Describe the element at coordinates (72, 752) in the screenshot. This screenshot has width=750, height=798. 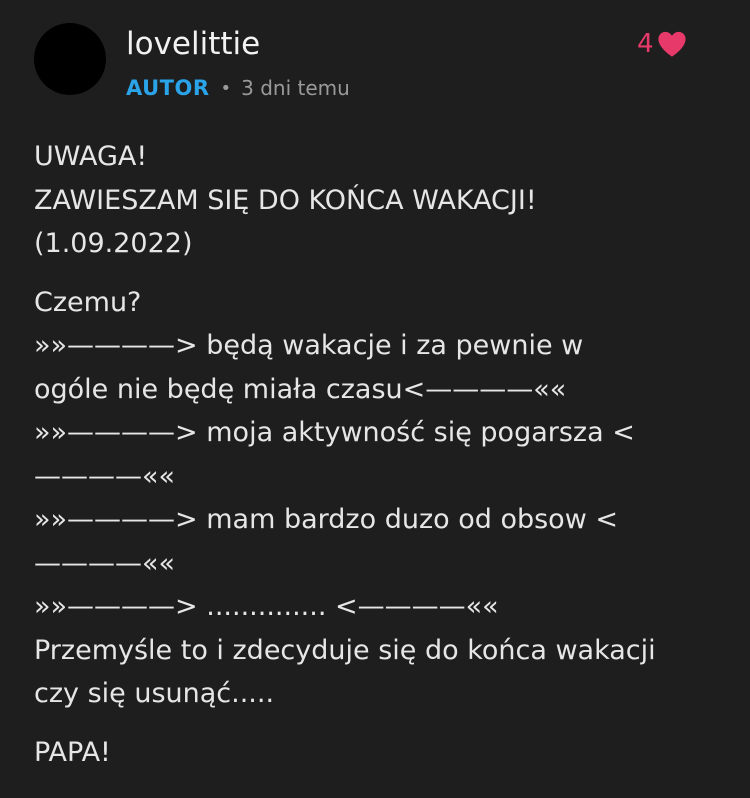
I see `comment-line: PAPA!` at that location.